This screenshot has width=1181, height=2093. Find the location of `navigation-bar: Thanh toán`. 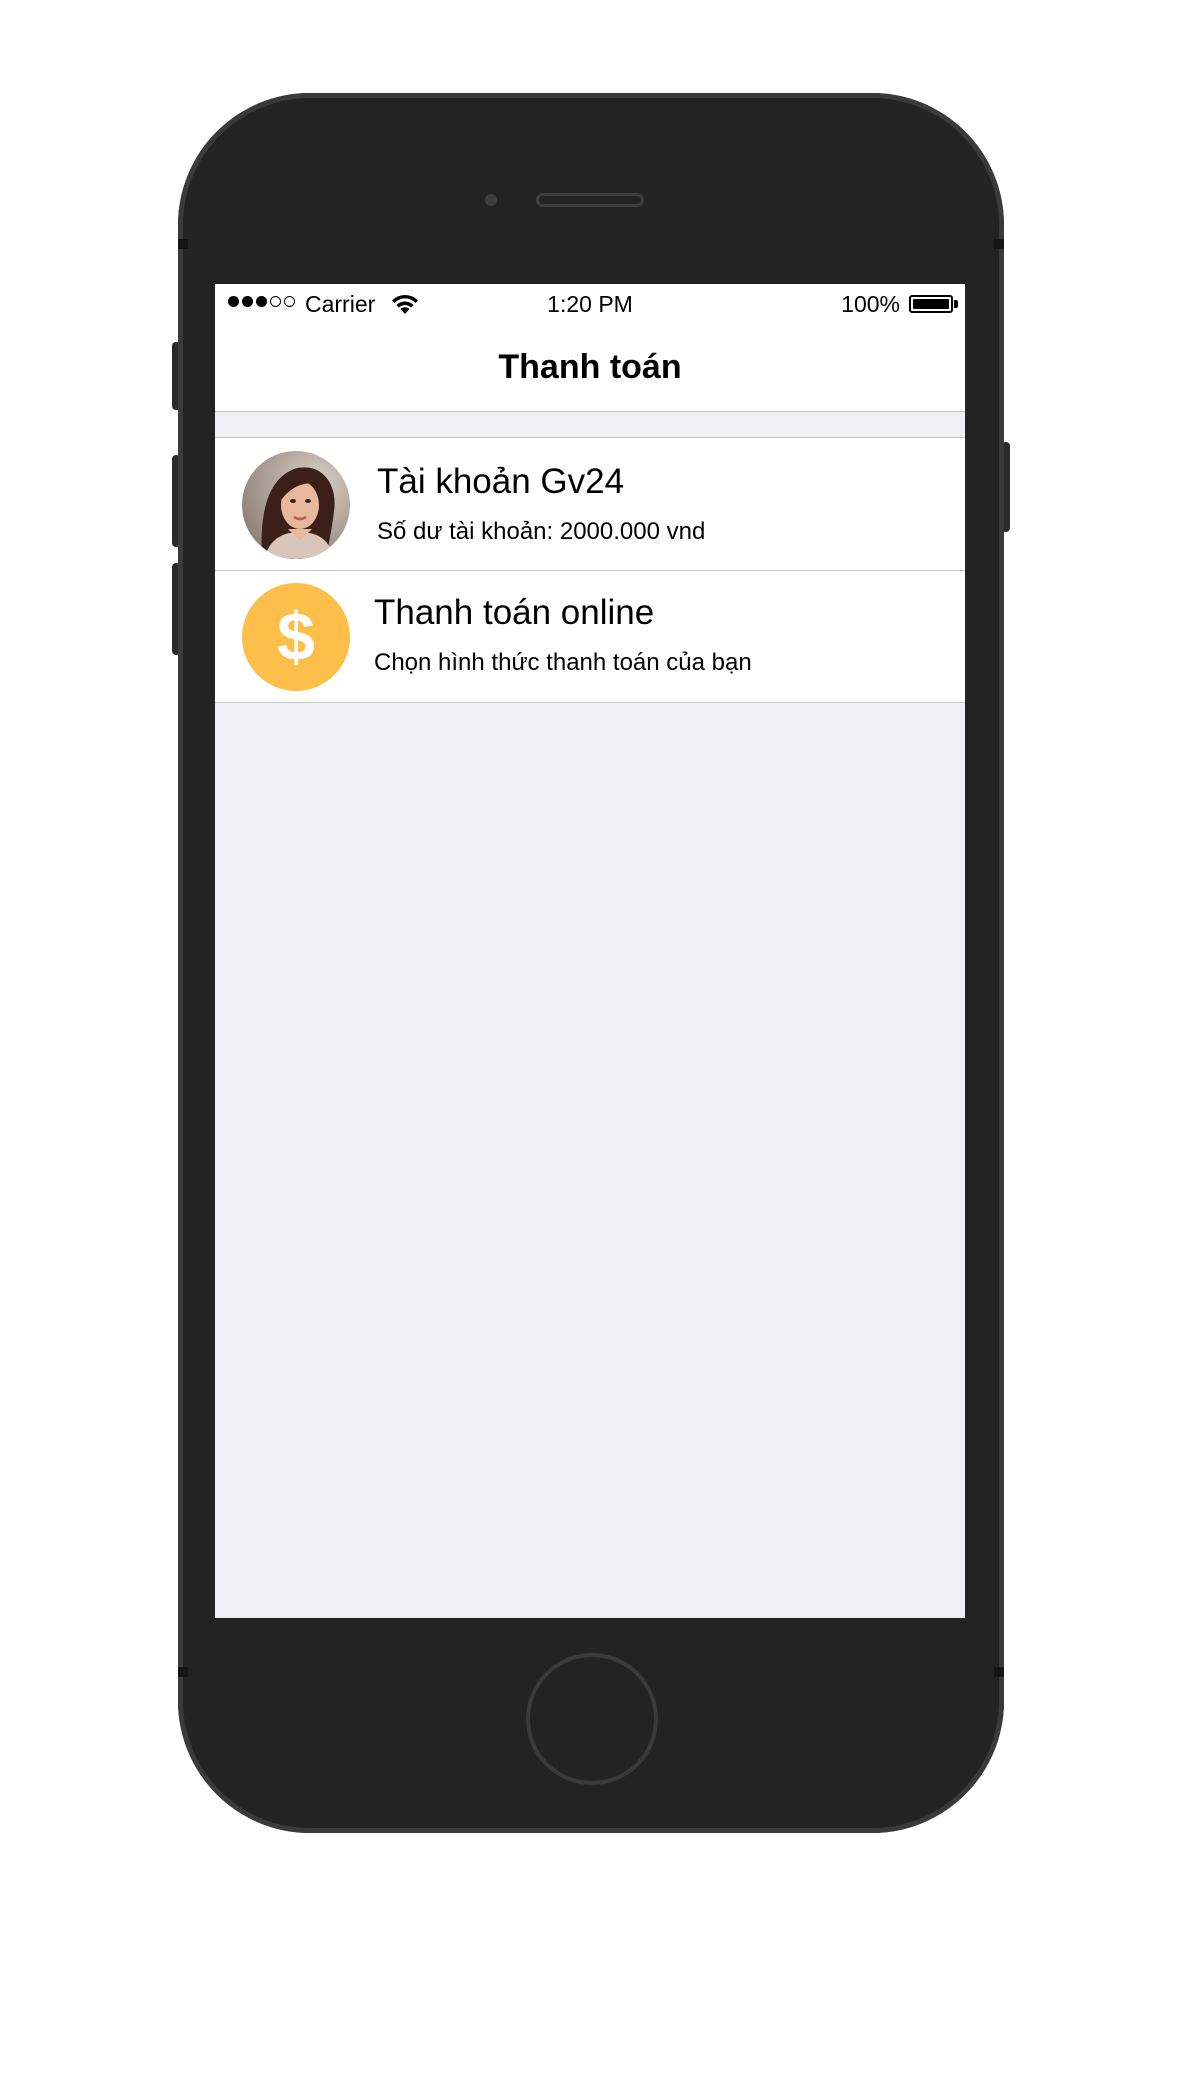

navigation-bar: Thanh toán is located at coordinates (590, 368).